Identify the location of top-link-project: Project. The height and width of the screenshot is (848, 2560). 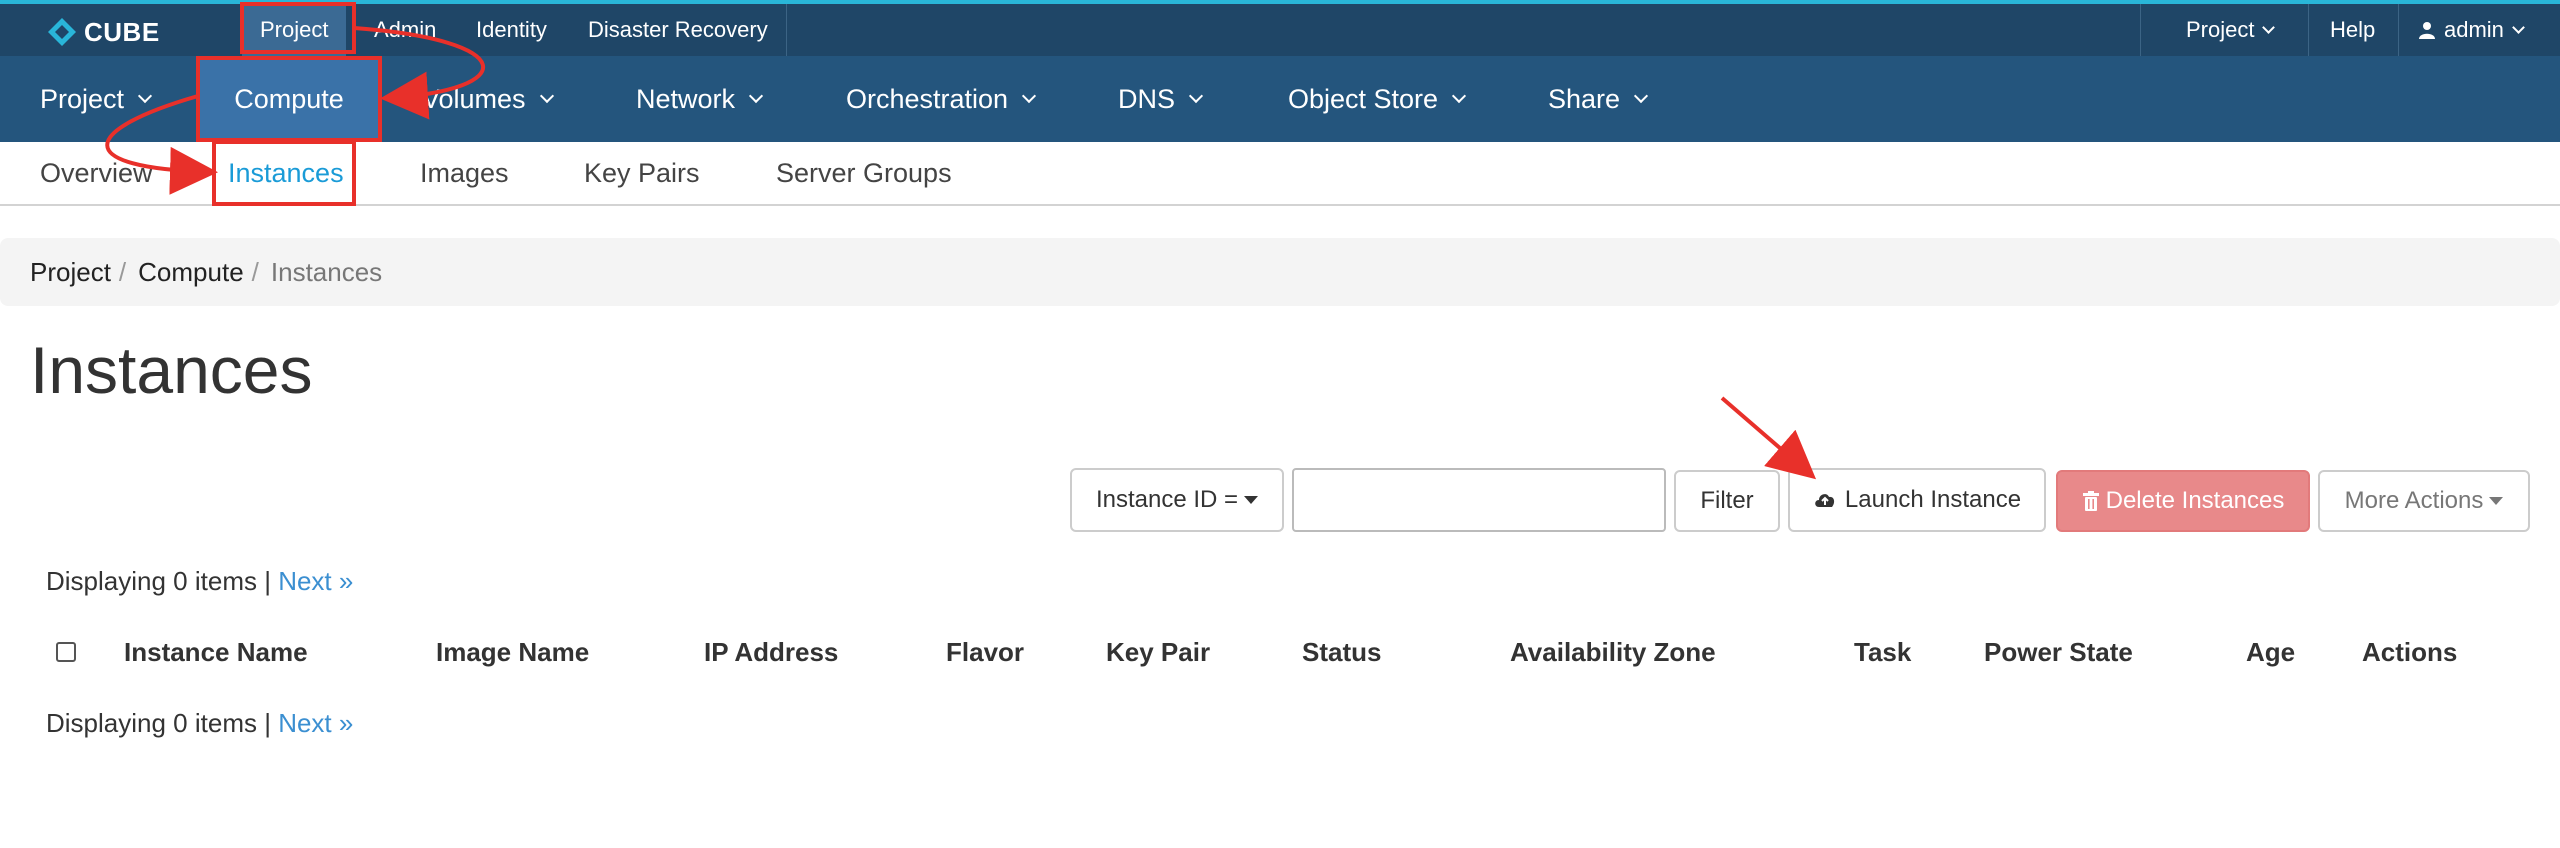
(294, 30).